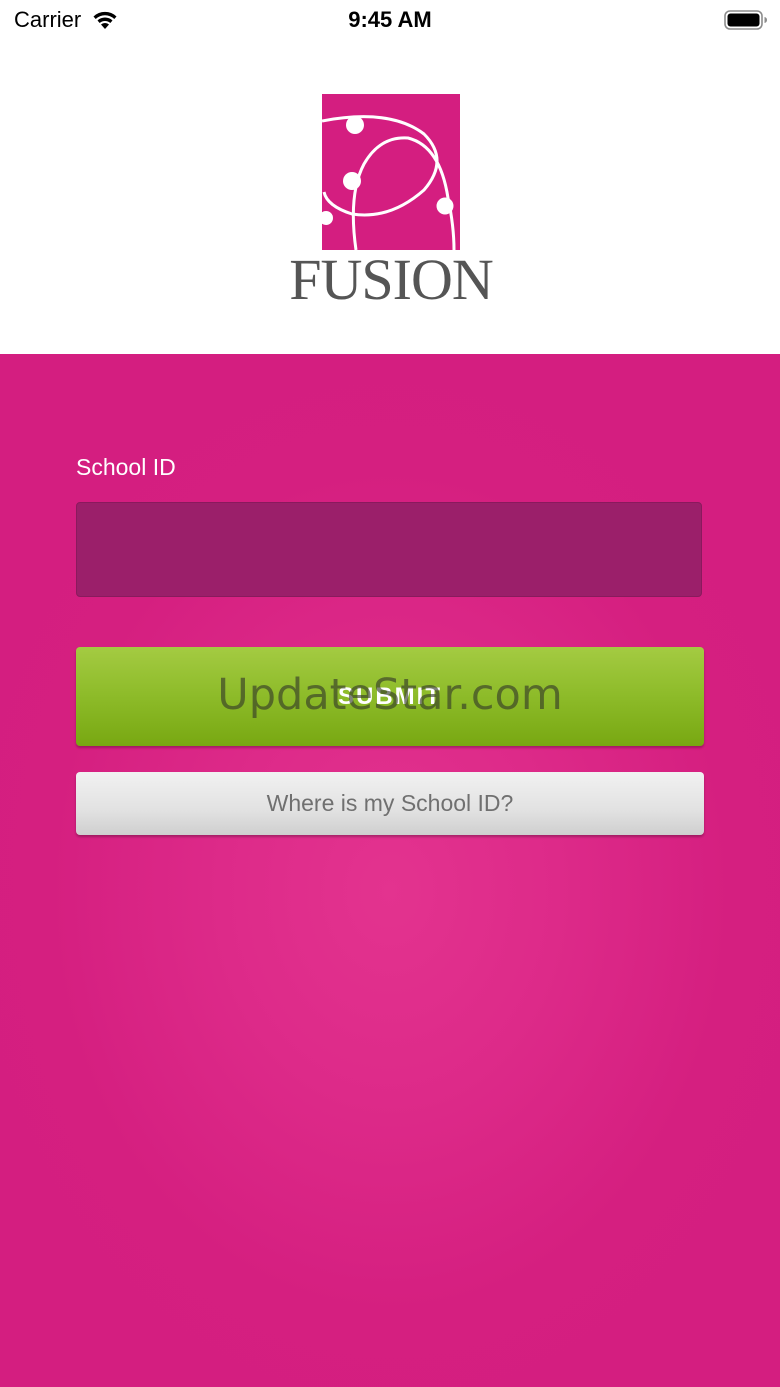 The image size is (780, 1387). I want to click on fusion-logo: FUSION, so click(391, 204).